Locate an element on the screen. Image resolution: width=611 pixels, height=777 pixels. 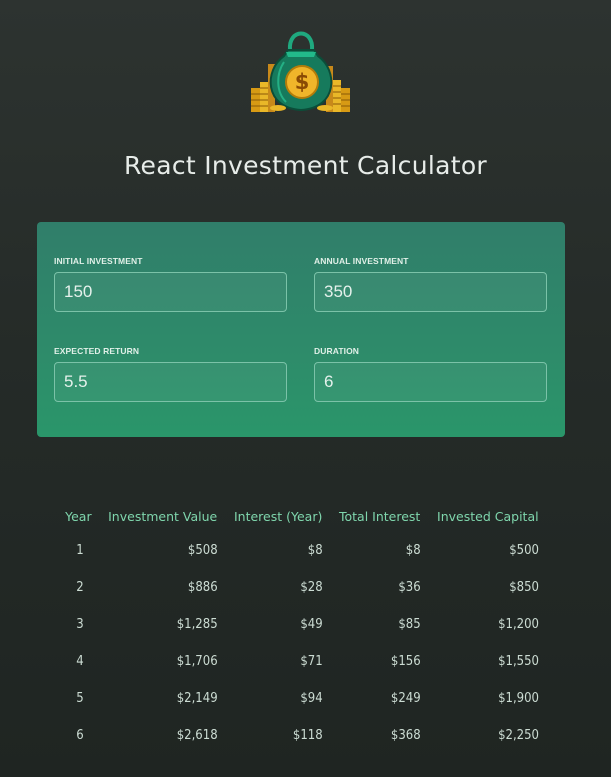
investment-value-cell: $1,706 is located at coordinates (197, 661).